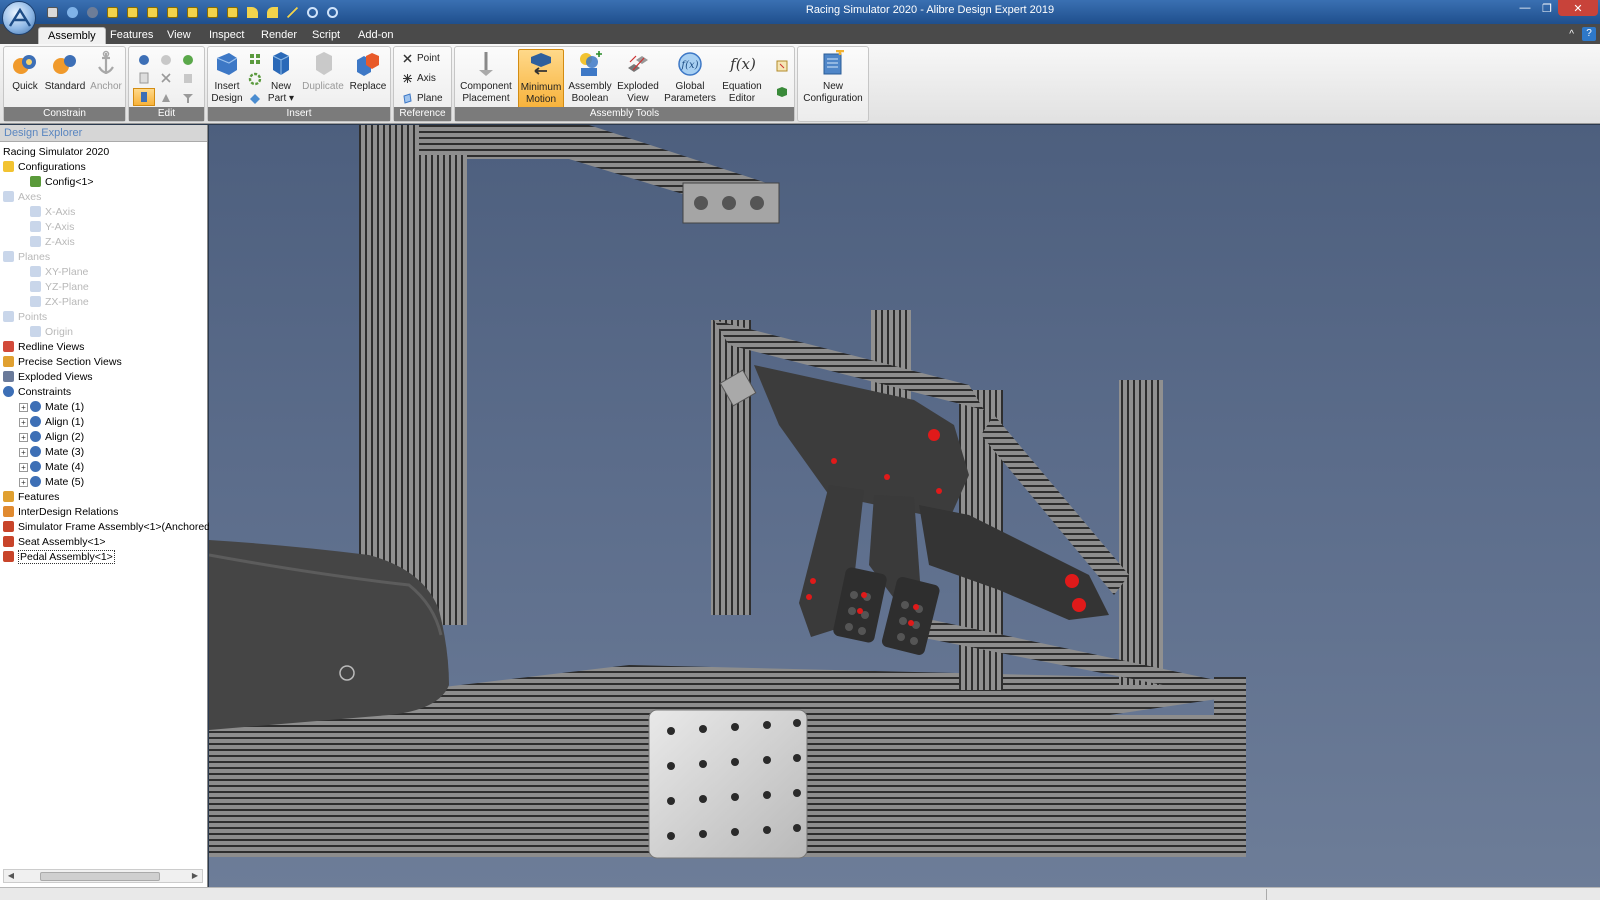 The height and width of the screenshot is (900, 1600). I want to click on tree-node: + Mate (1), so click(103, 407).